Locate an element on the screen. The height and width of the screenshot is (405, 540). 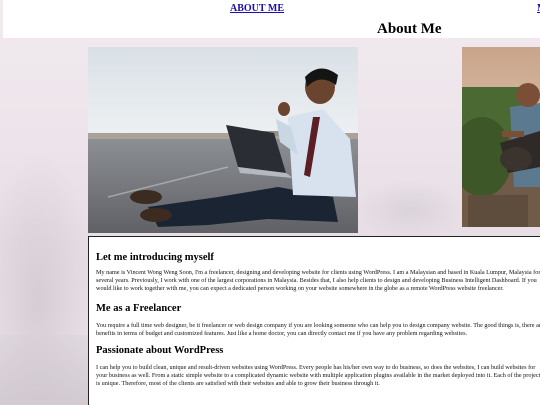
background-ground is located at coordinates (47, 370).